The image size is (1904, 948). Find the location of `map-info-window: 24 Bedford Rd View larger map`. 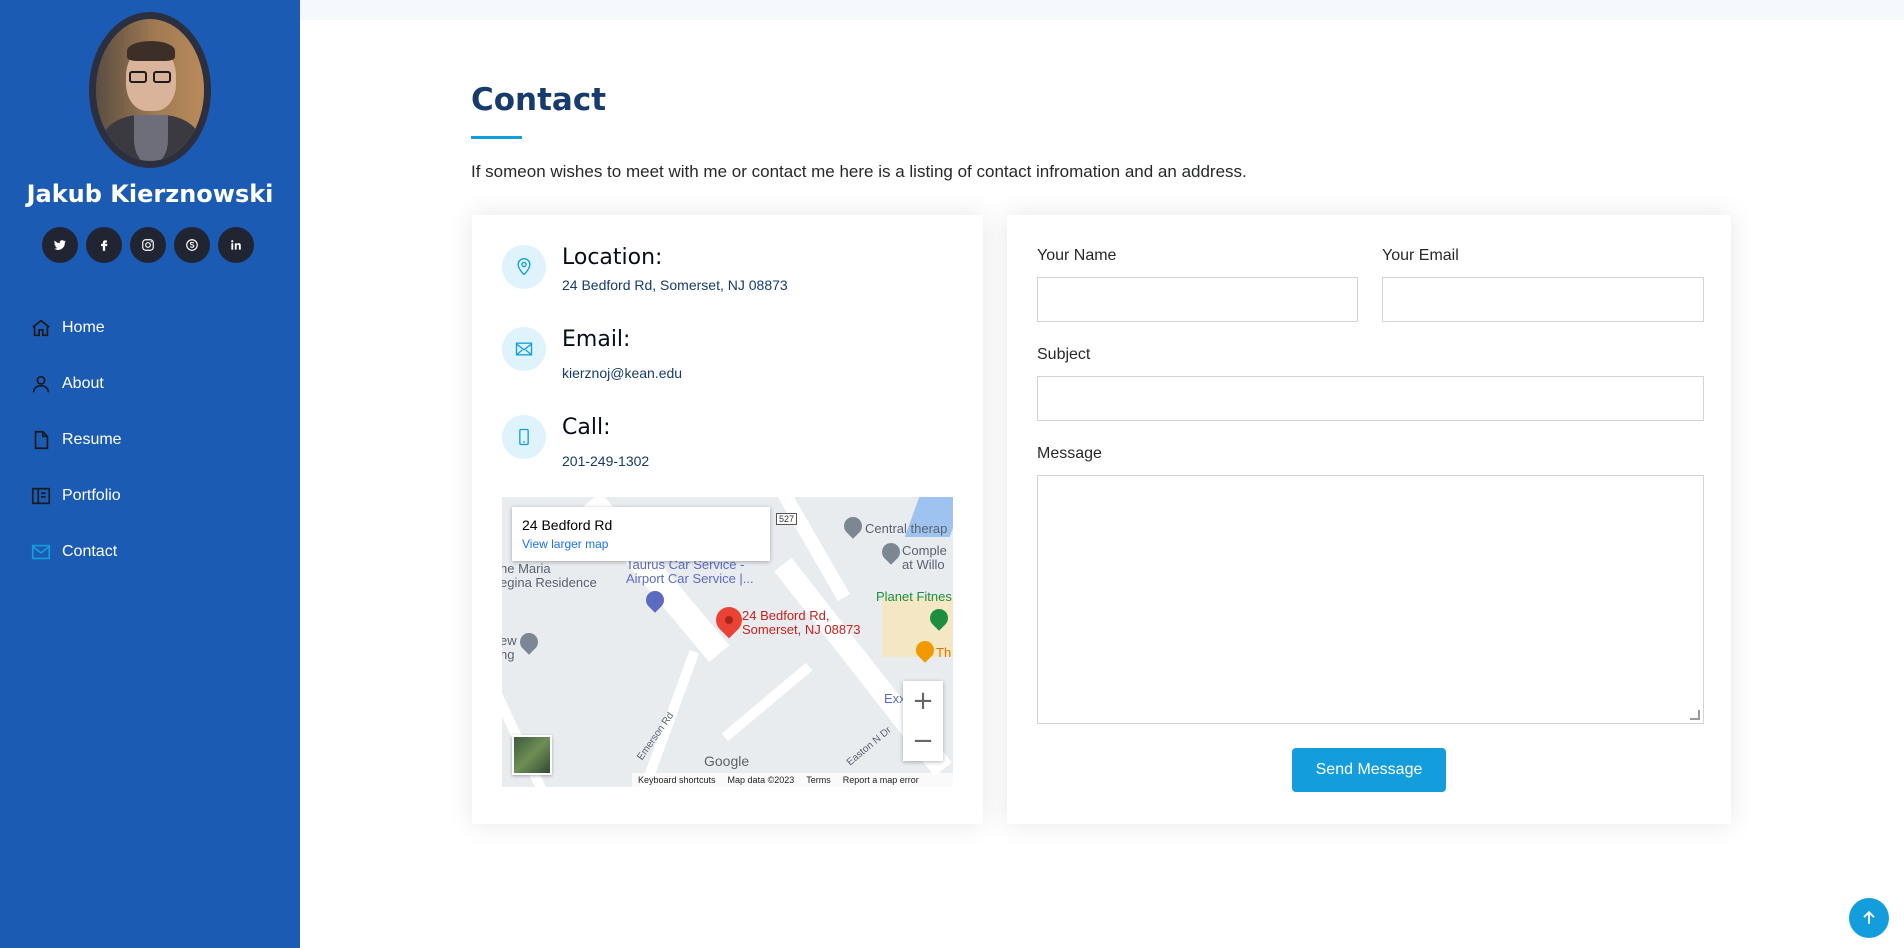

map-info-window: 24 Bedford Rd View larger map is located at coordinates (641, 534).